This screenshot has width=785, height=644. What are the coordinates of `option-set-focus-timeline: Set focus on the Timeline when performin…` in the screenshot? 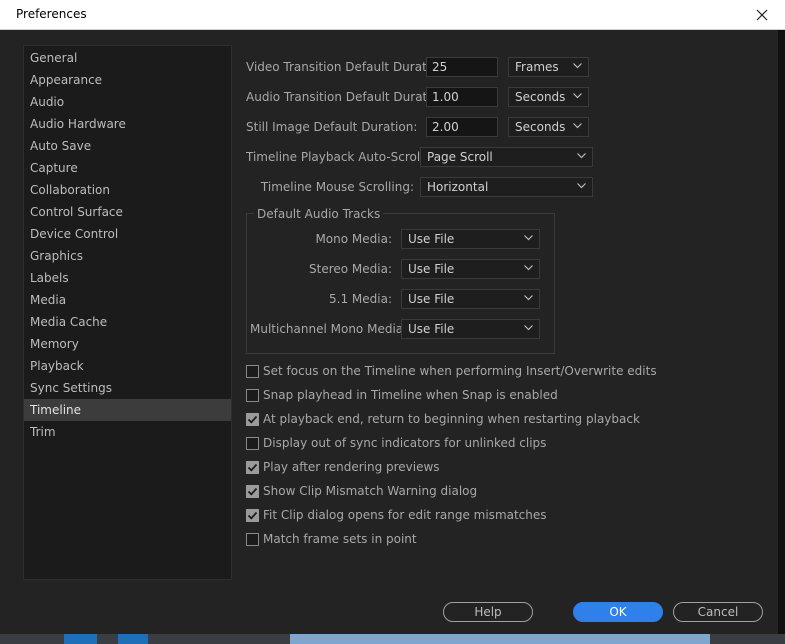 It's located at (451, 371).